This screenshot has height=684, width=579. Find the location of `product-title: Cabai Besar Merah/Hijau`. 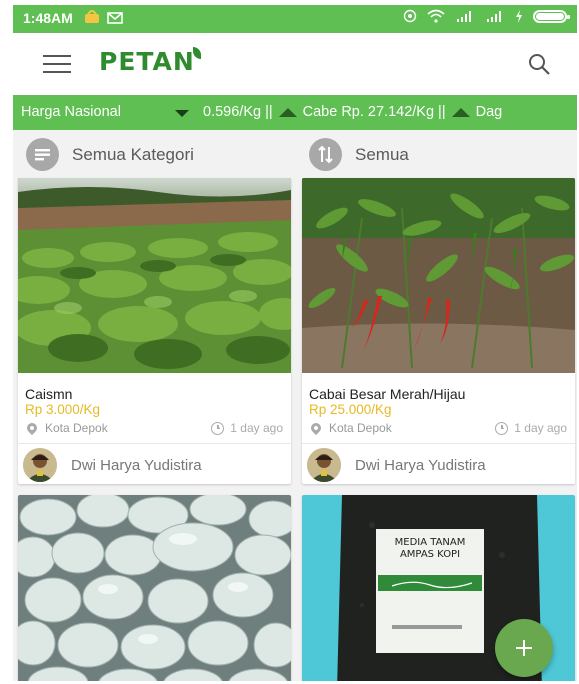

product-title: Cabai Besar Merah/Hijau is located at coordinates (387, 394).